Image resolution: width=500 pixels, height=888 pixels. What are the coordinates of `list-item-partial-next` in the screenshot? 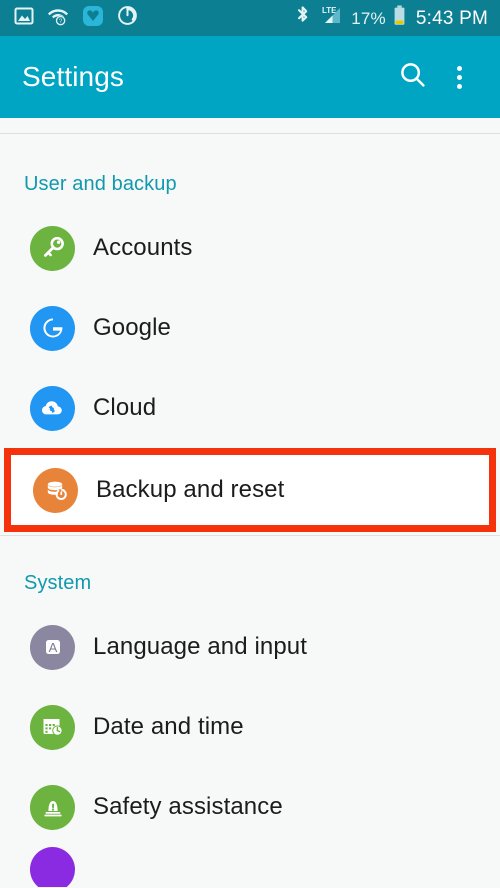 It's located at (250, 867).